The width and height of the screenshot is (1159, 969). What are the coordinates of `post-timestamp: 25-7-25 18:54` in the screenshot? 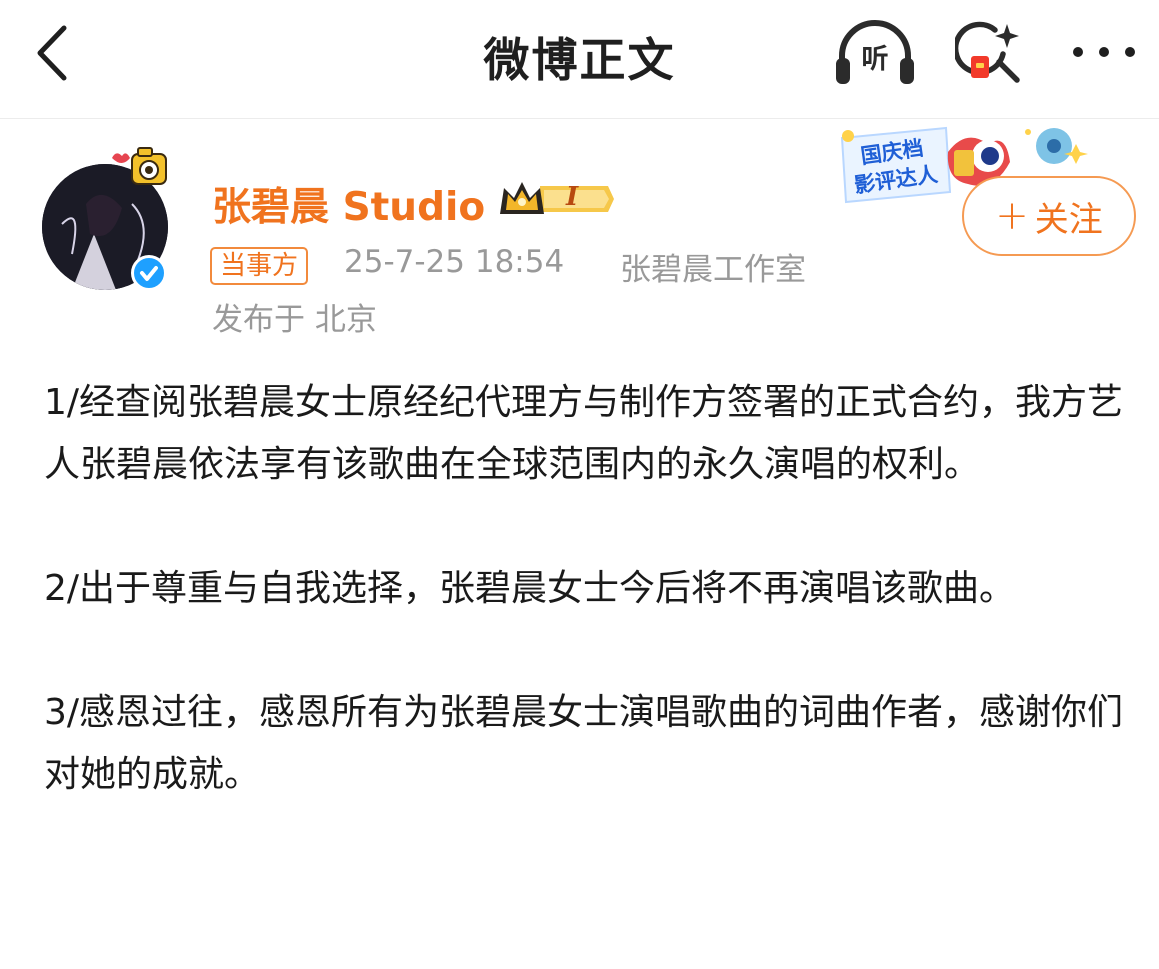 It's located at (454, 262).